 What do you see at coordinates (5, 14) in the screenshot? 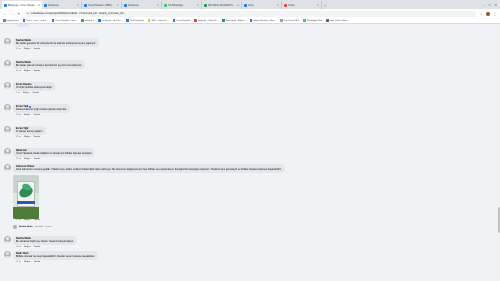
I see `back-icon: ←` at bounding box center [5, 14].